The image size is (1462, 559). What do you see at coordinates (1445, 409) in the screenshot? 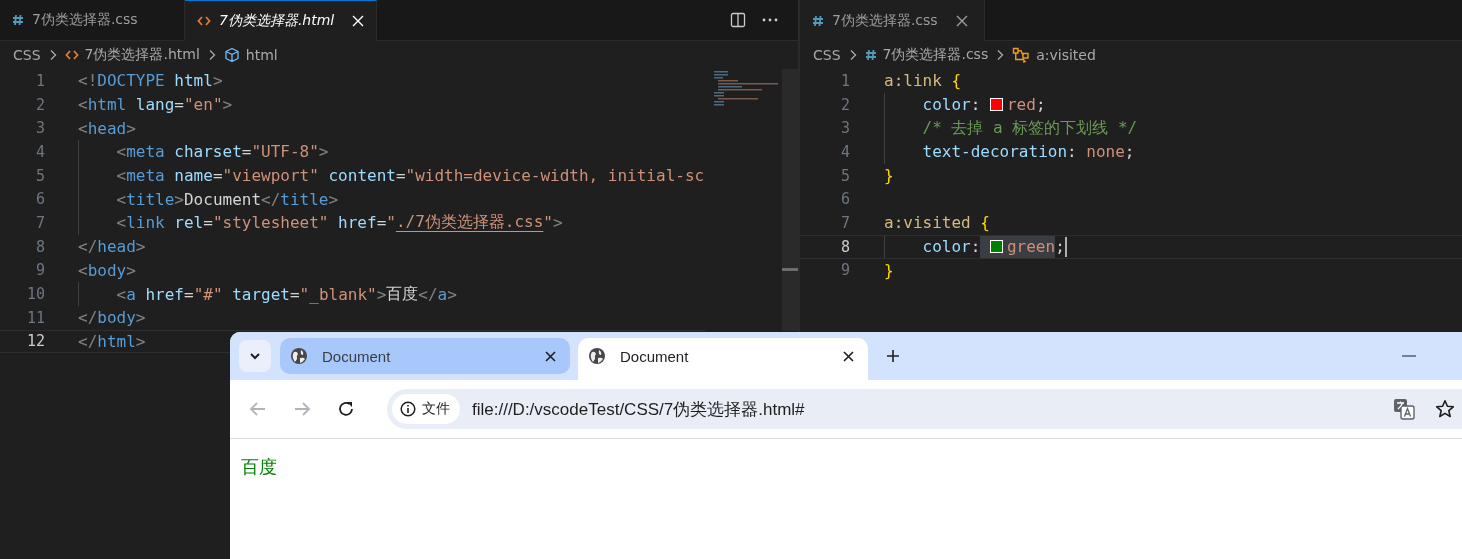
I see `star-icon` at bounding box center [1445, 409].